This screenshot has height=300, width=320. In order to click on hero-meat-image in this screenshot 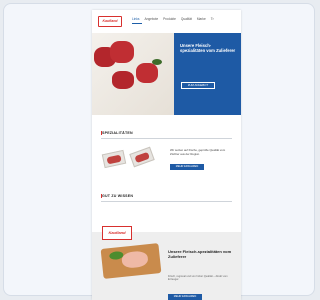, I will do `click(133, 74)`.